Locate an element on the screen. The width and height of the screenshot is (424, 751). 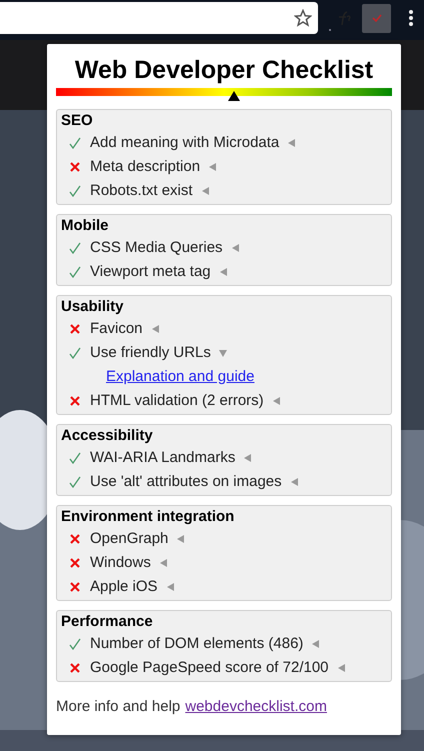
check-label: Use 'alt' attributes on images is located at coordinates (186, 482).